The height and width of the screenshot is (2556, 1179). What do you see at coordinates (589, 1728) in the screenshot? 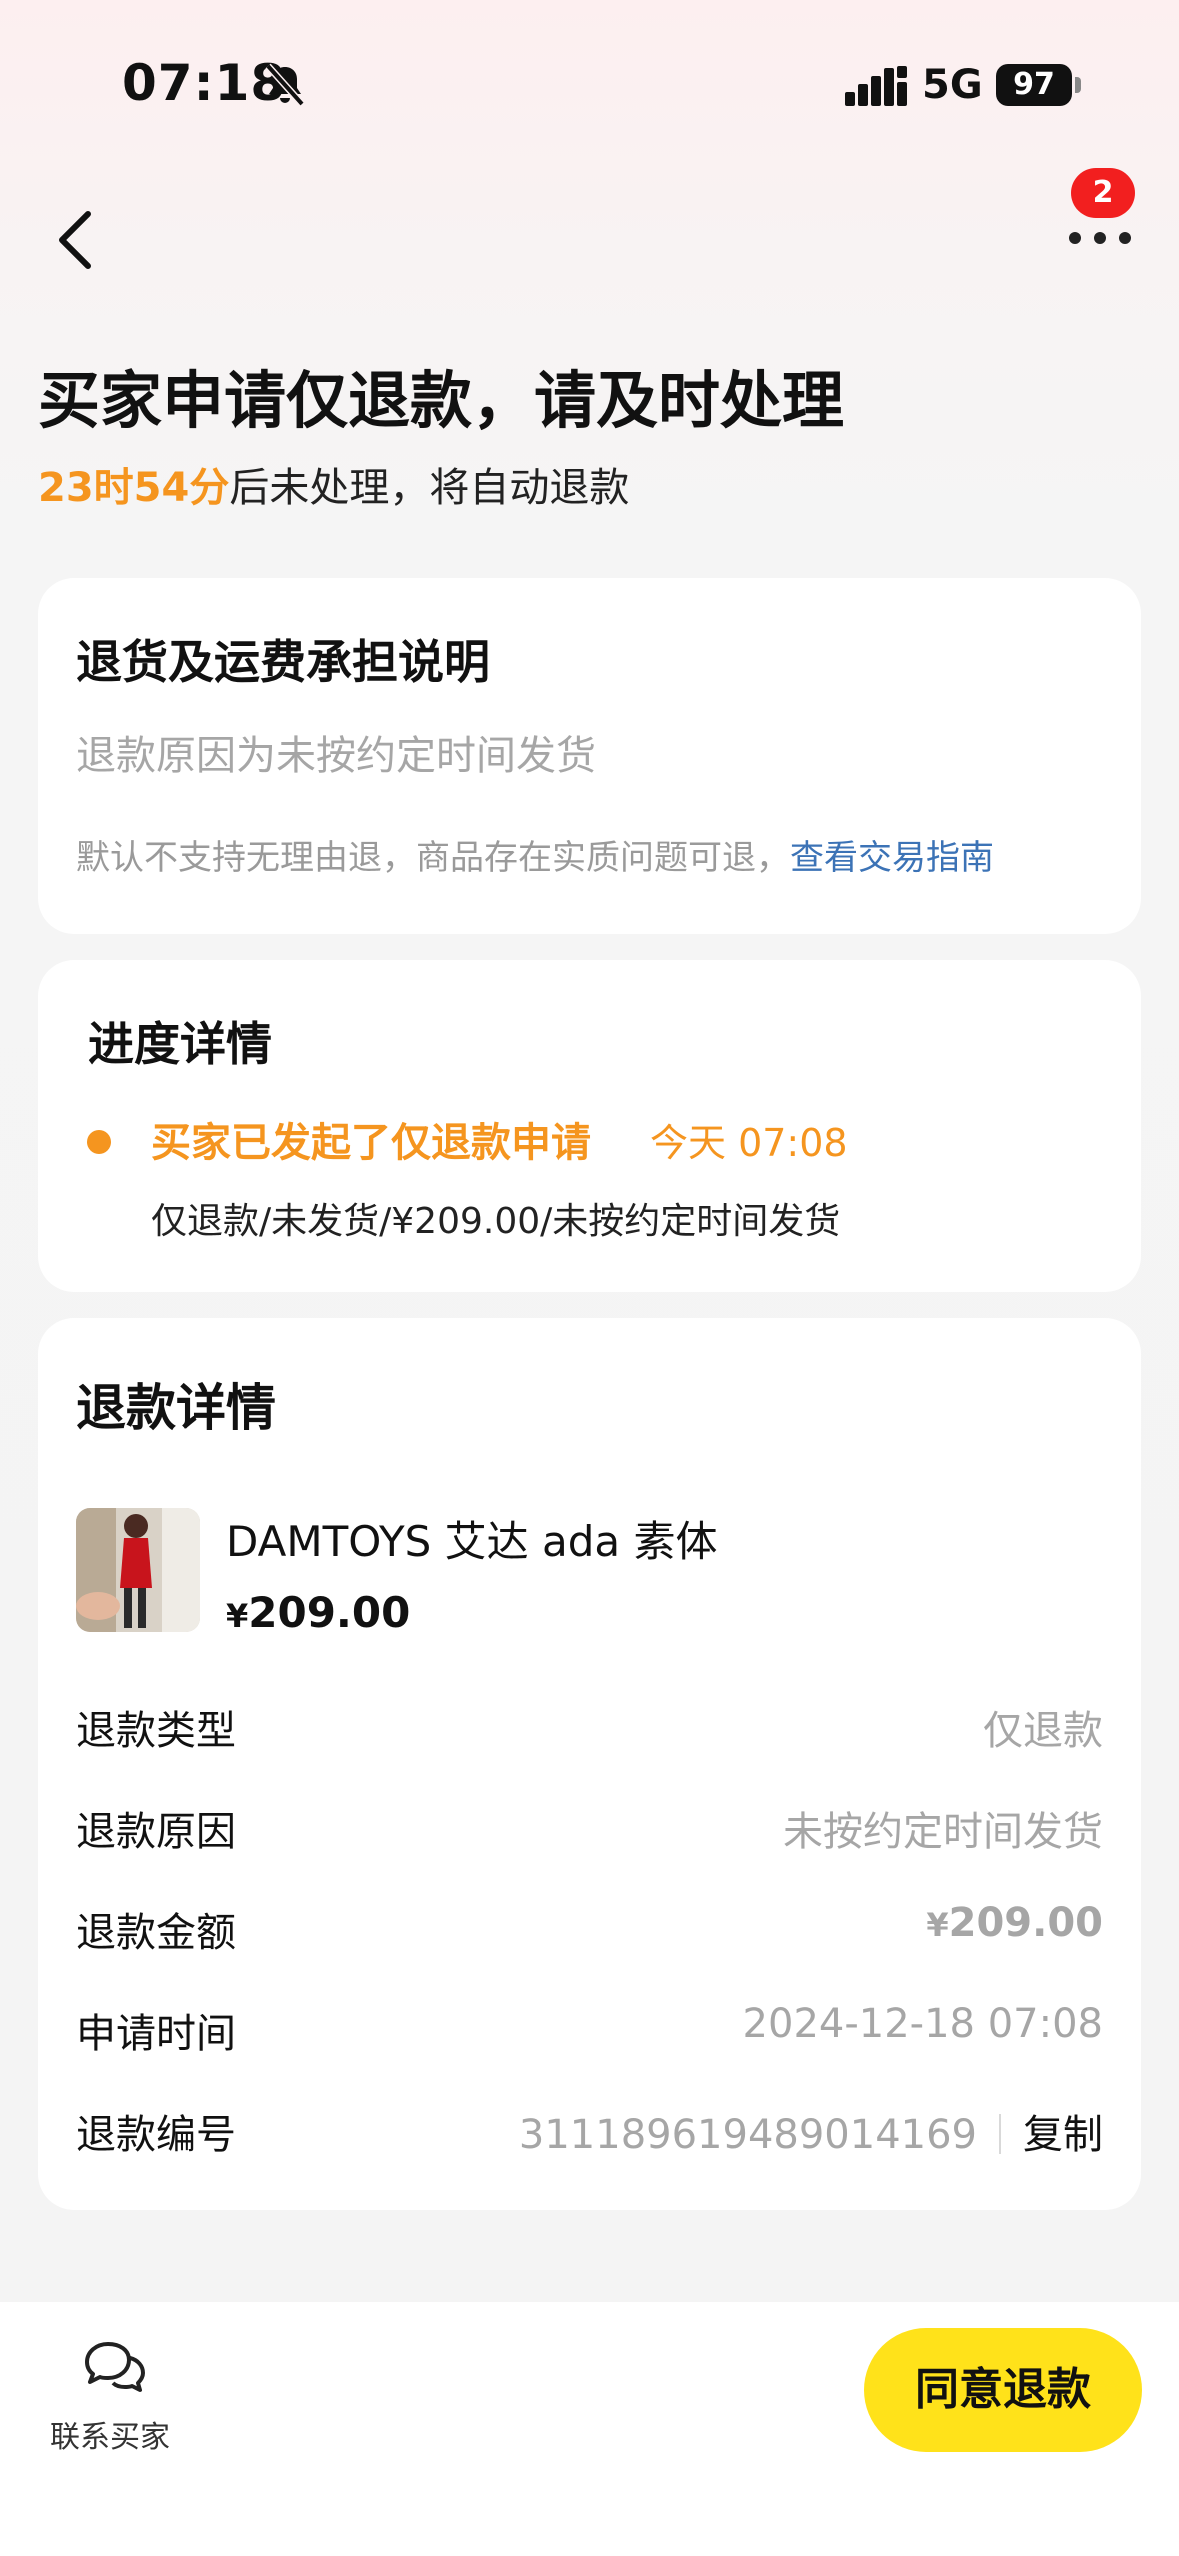
I see `detail-row-refund-type: 退款类型 仅退款` at bounding box center [589, 1728].